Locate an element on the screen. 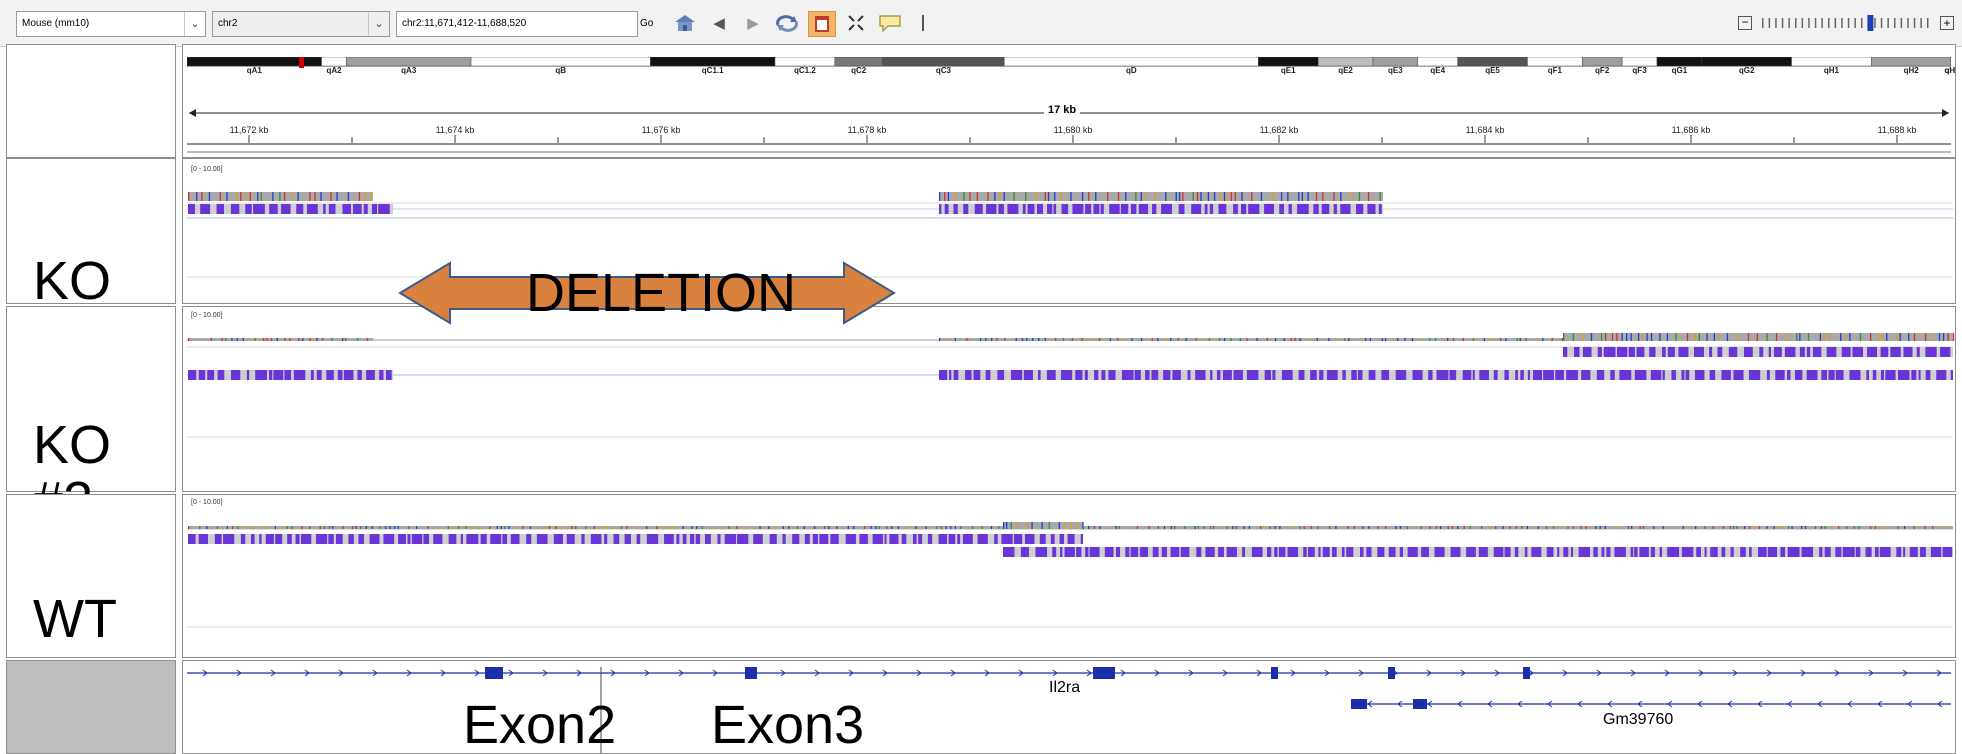  zoom-slider is located at coordinates (1848, 23).